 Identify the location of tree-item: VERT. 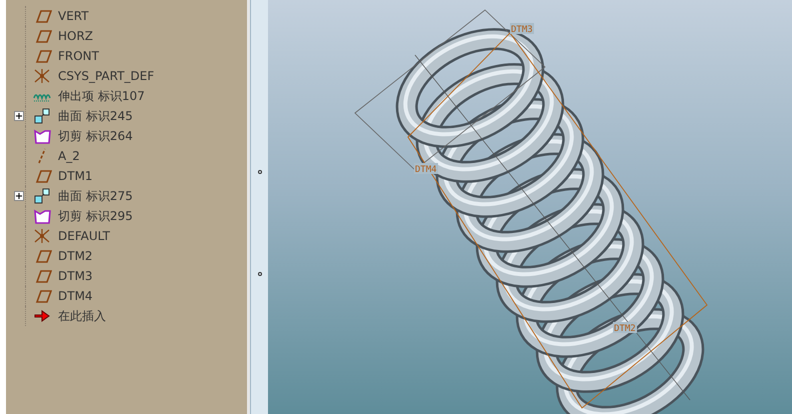
(73, 16).